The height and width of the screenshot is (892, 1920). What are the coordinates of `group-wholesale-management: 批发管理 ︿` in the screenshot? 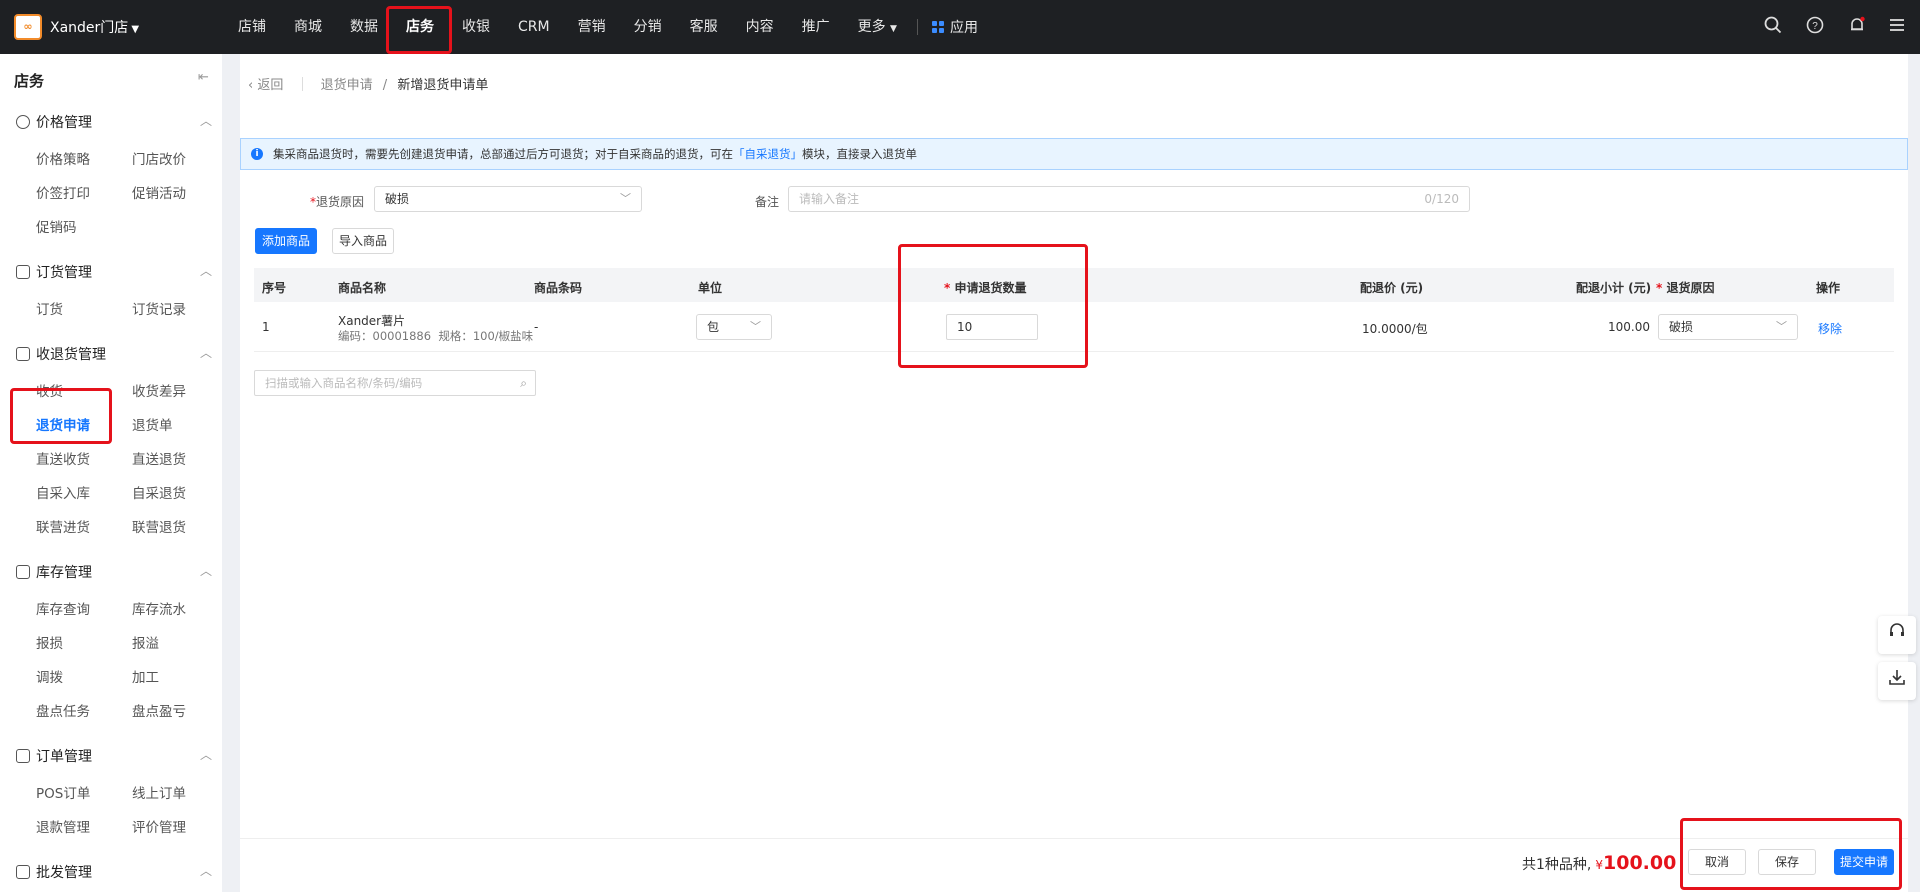 It's located at (114, 872).